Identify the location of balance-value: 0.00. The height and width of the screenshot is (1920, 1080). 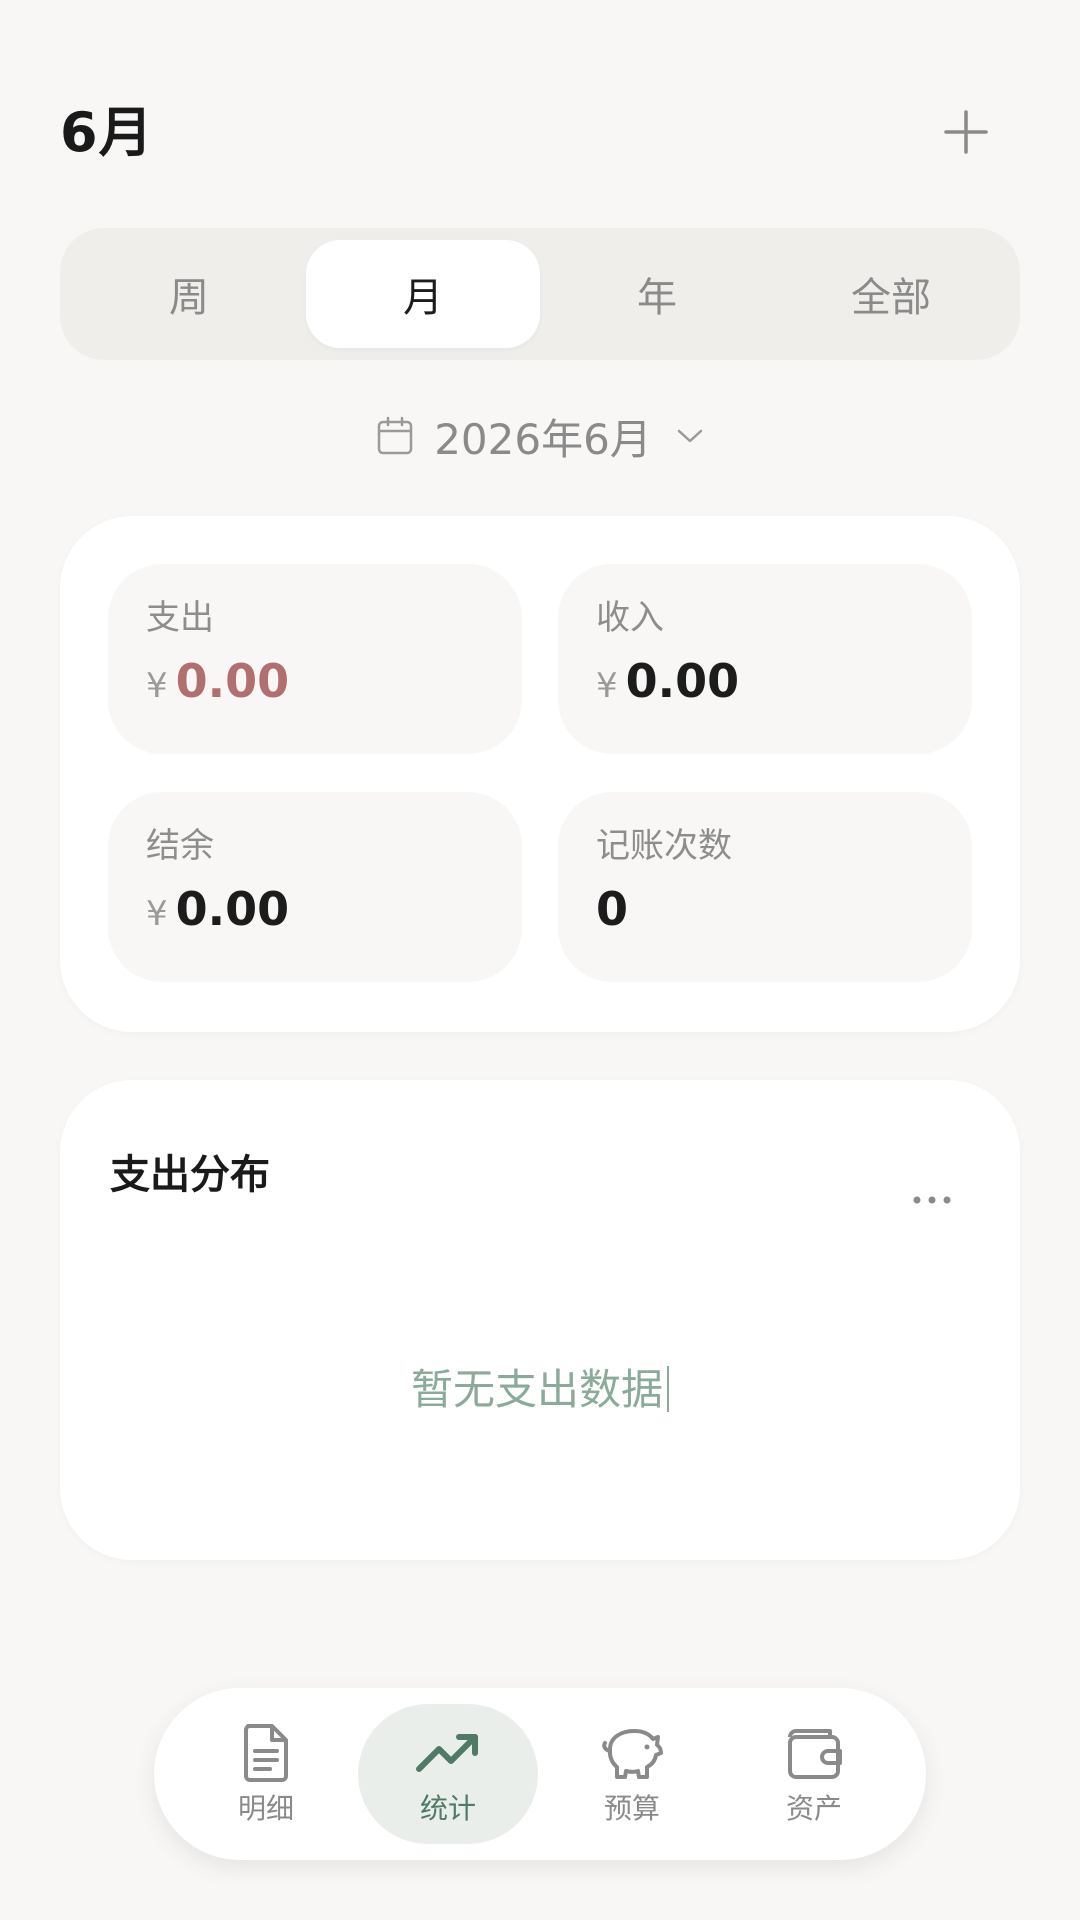
(232, 909).